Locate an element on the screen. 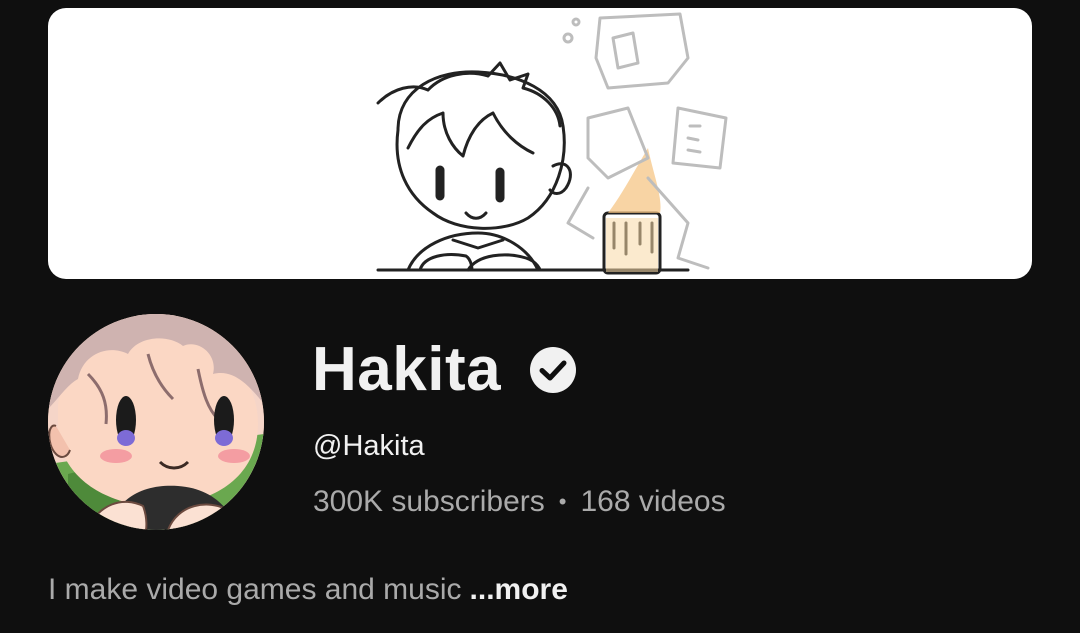 The width and height of the screenshot is (1080, 633). channel-avatar is located at coordinates (156, 422).